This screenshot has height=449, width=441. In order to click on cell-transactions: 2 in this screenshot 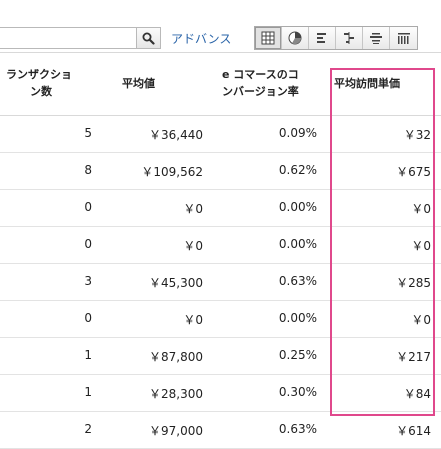, I will do `click(88, 429)`.